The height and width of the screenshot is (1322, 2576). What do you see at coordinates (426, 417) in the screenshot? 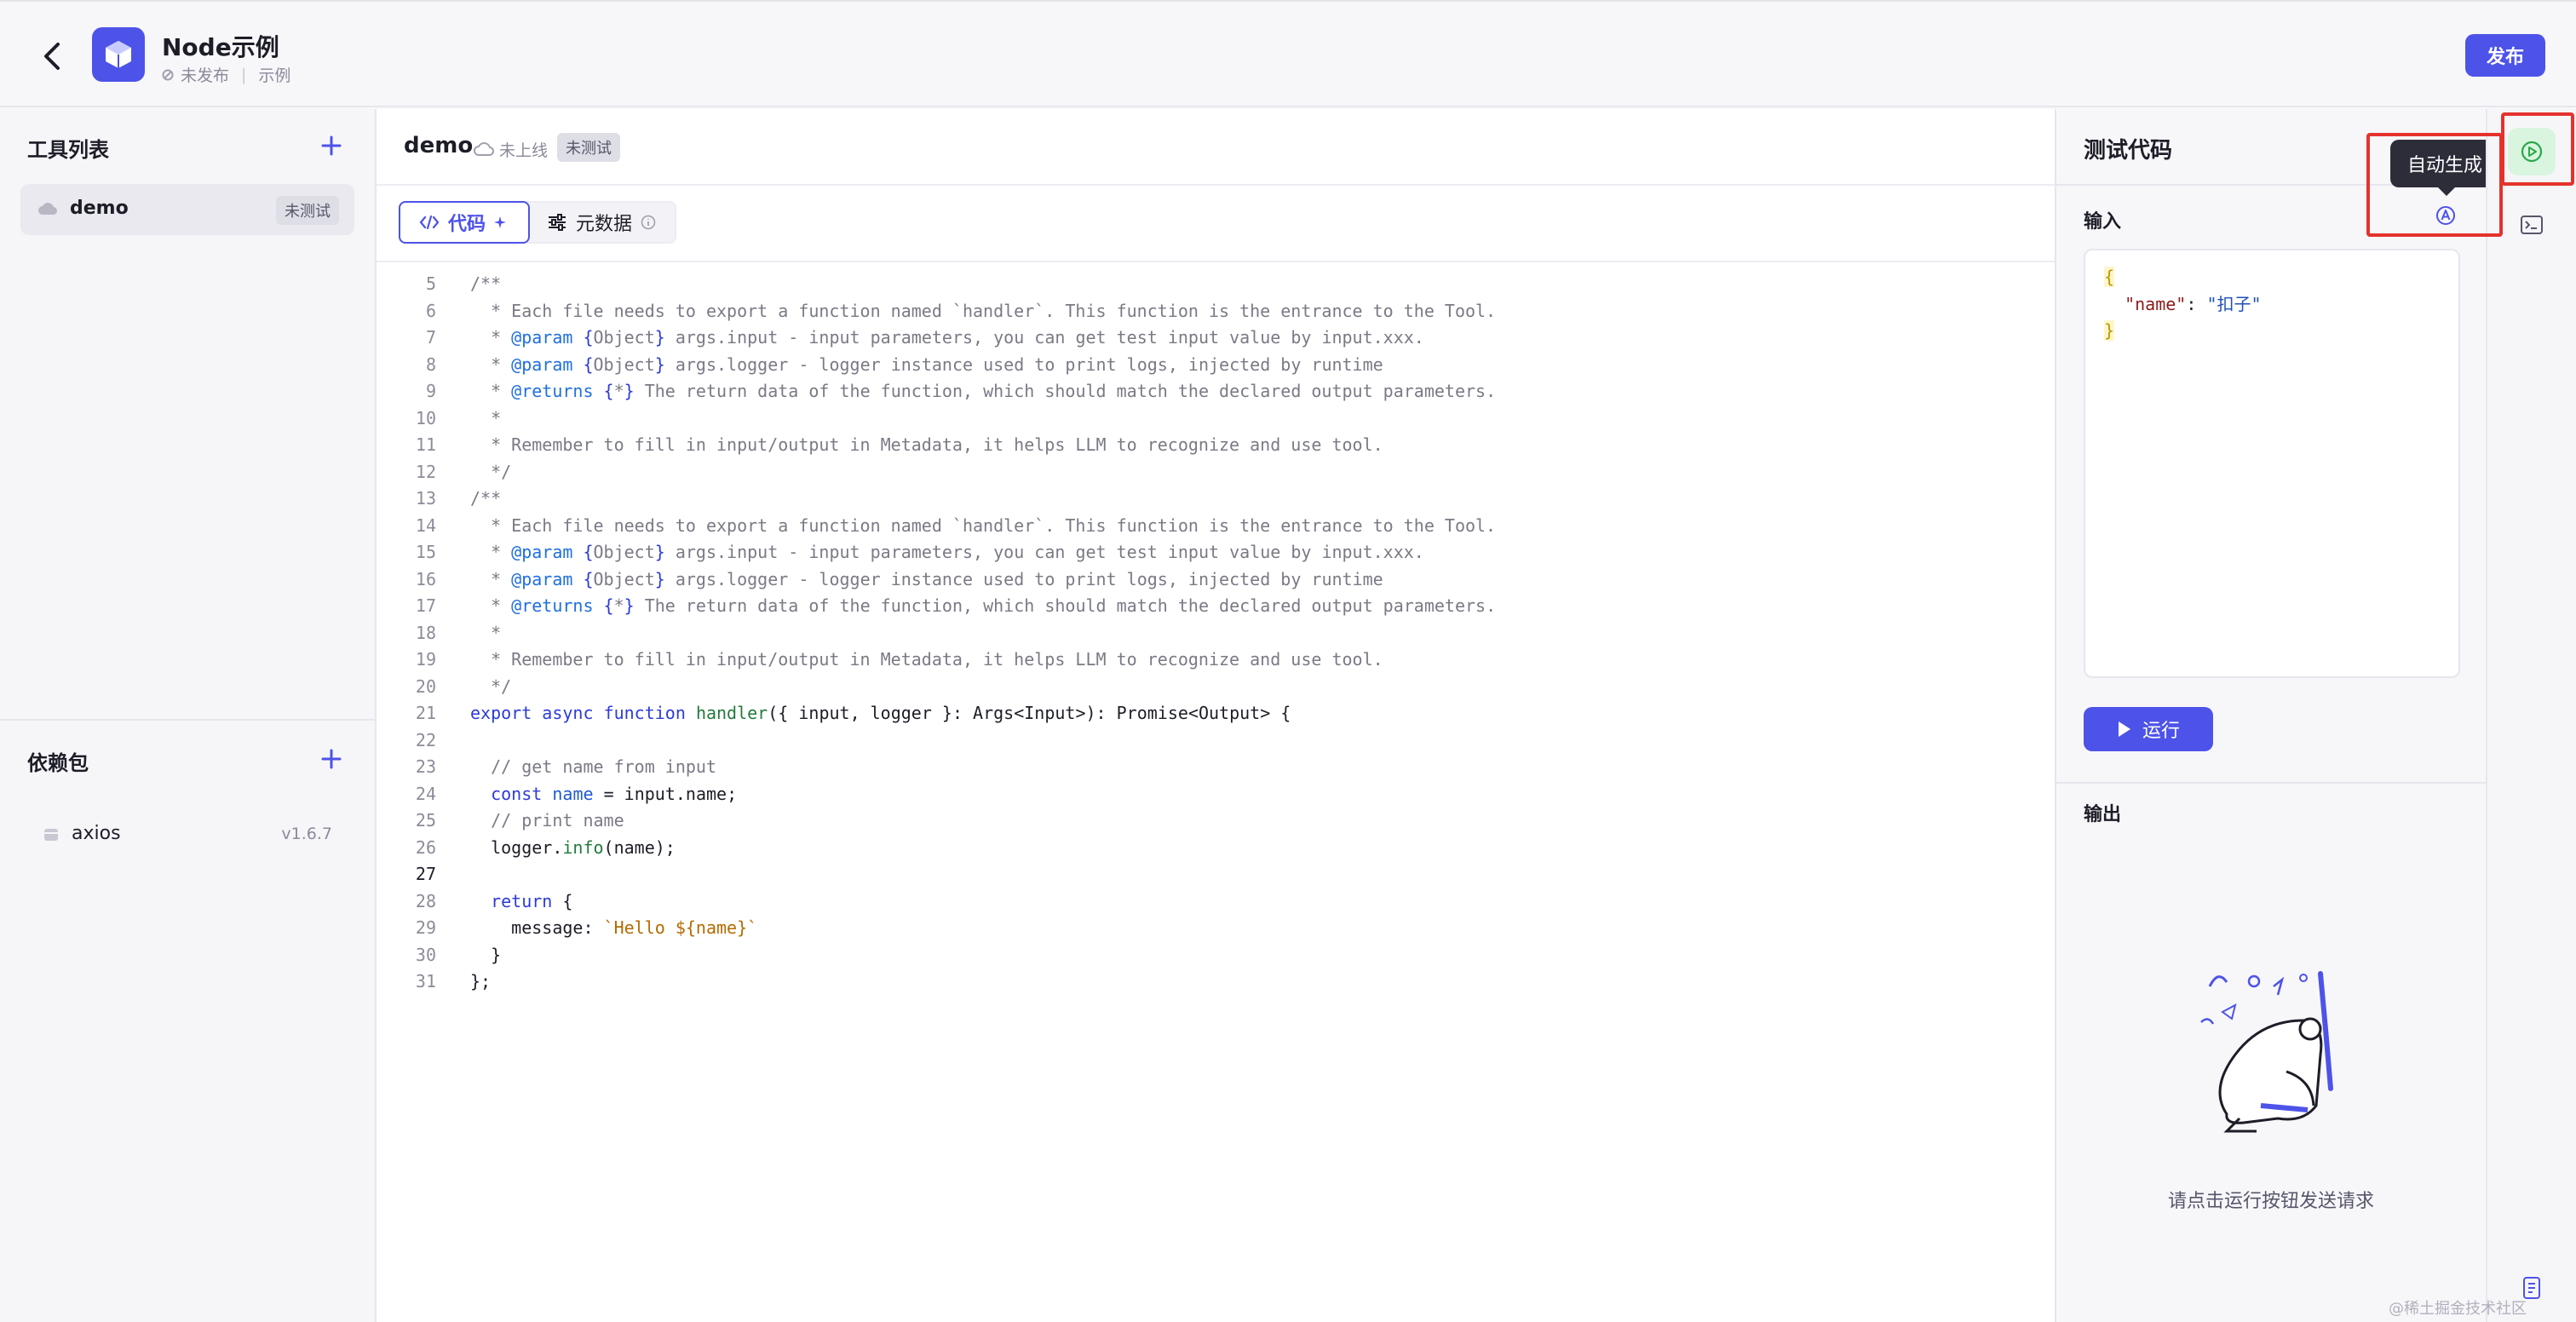
I see `line-number: 10` at bounding box center [426, 417].